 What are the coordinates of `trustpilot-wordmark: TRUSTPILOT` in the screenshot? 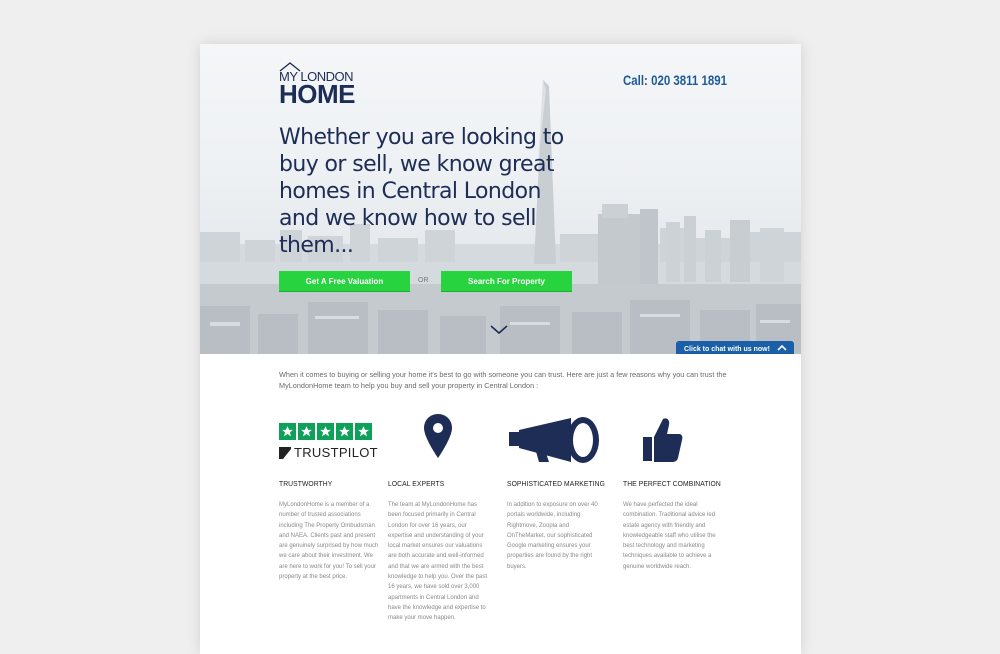 It's located at (336, 452).